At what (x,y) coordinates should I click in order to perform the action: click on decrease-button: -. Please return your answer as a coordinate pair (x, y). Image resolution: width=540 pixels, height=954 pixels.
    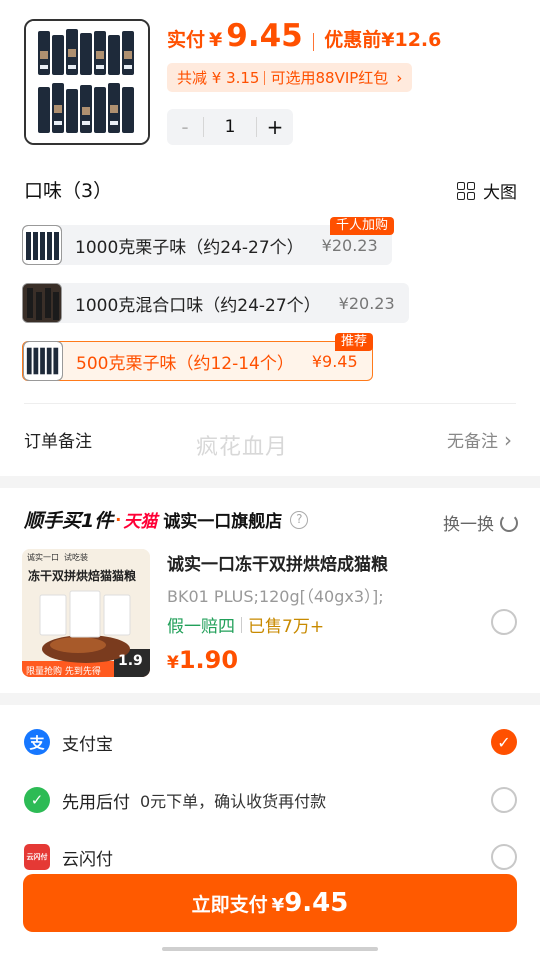
    Looking at the image, I should click on (185, 127).